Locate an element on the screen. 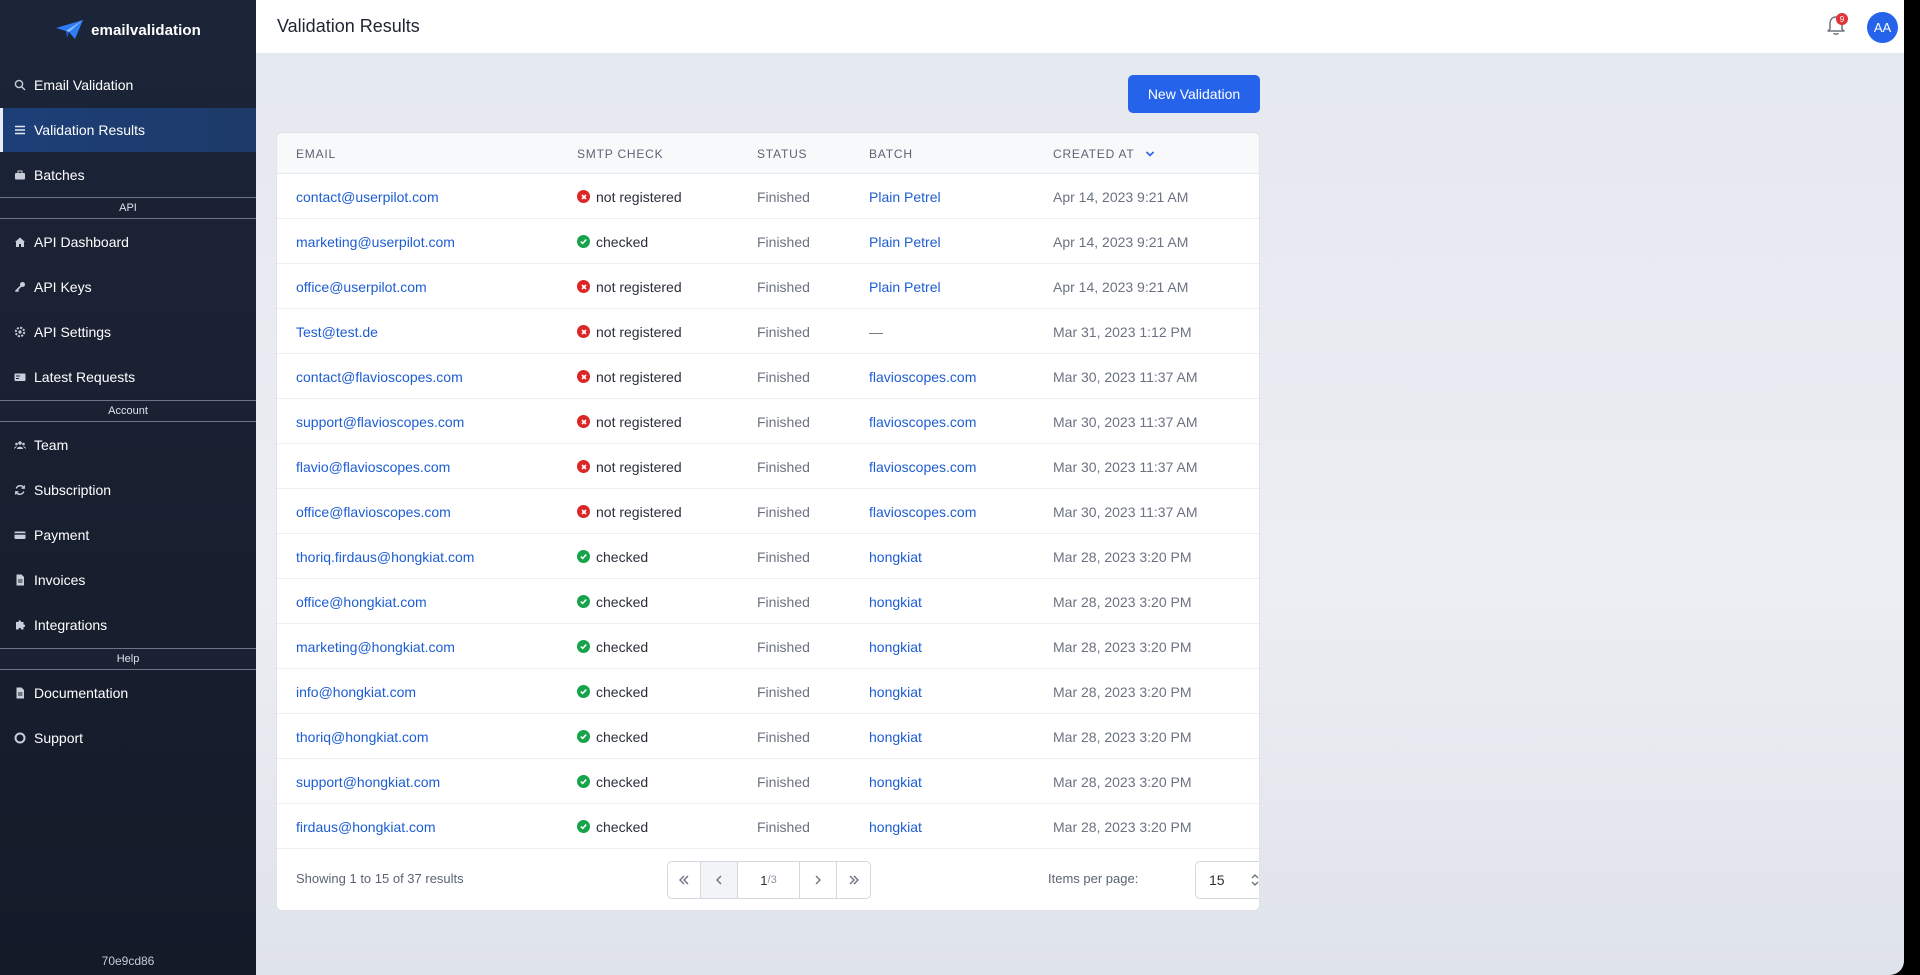 The width and height of the screenshot is (1920, 975). sort-desc-icon is located at coordinates (1150, 154).